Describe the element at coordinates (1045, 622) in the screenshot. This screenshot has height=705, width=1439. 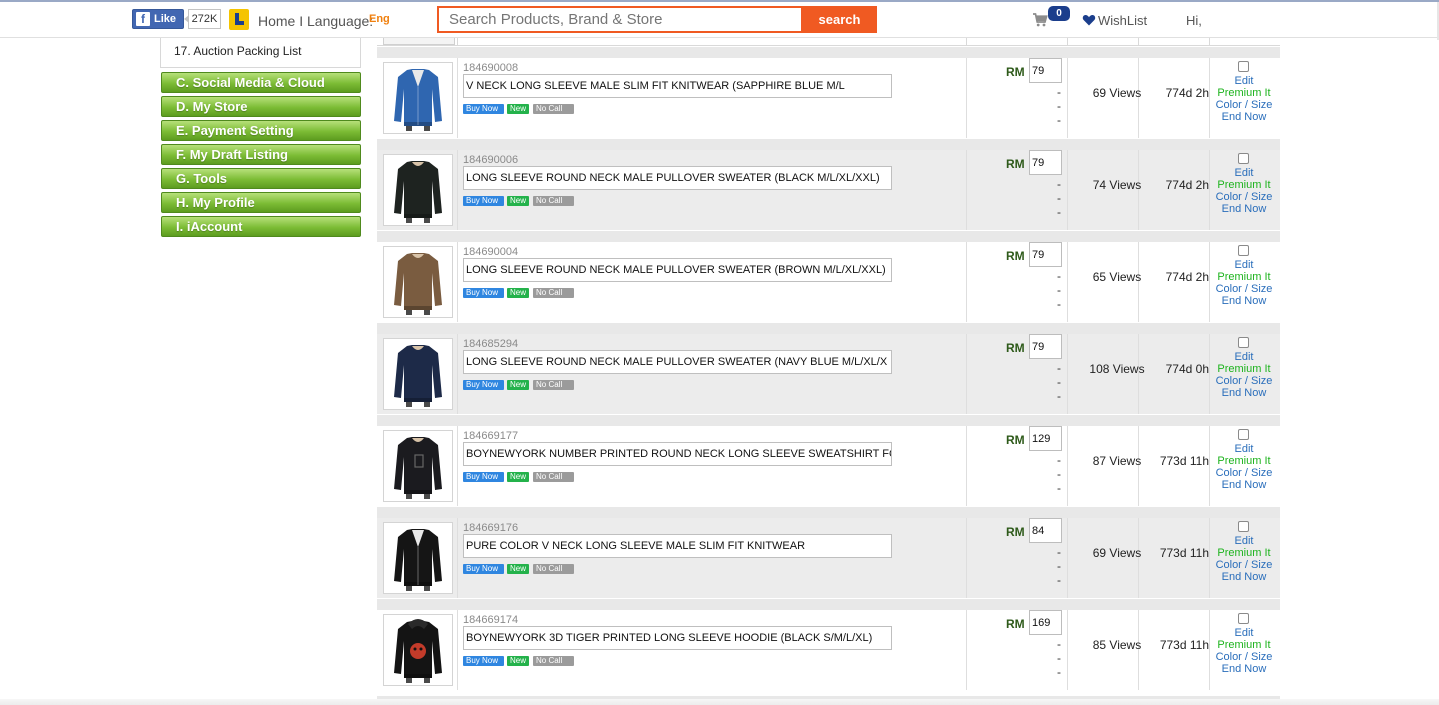
I see `price-input: 169` at that location.